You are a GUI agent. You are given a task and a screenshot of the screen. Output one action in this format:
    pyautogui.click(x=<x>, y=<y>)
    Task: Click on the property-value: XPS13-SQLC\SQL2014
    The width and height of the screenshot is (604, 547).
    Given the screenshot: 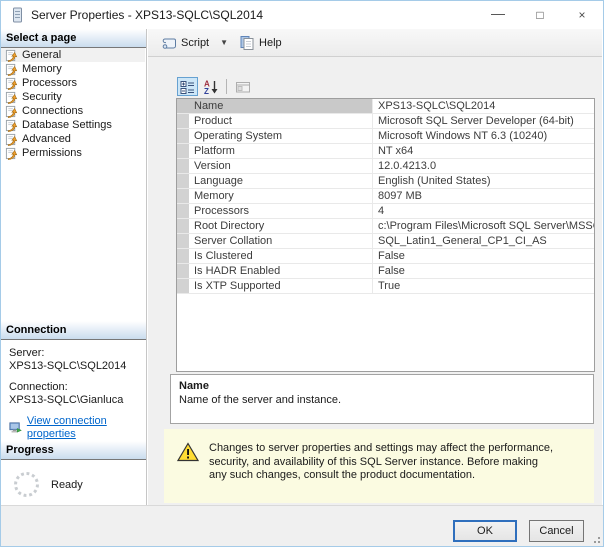 What is the action you would take?
    pyautogui.click(x=483, y=106)
    